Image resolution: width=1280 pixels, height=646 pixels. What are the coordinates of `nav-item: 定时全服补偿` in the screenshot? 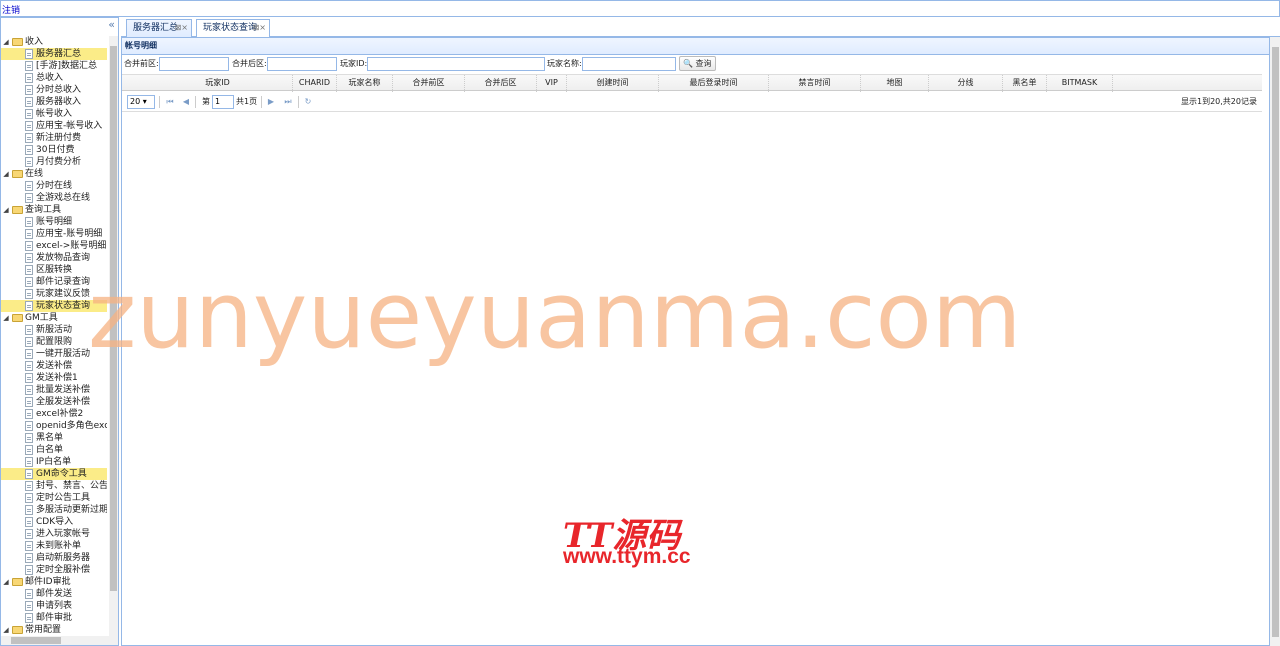 It's located at (54, 570).